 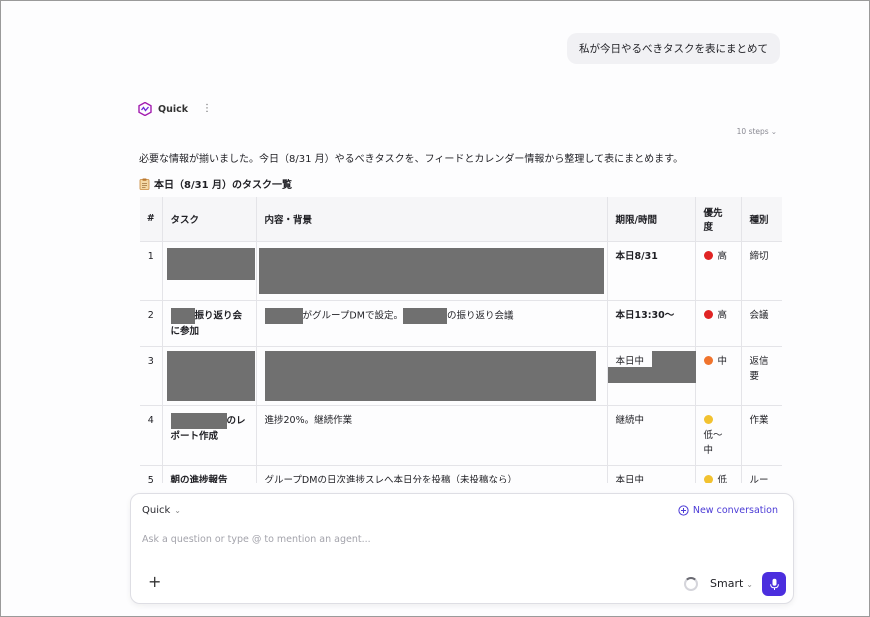 I want to click on task-text-b: に参加, so click(x=185, y=331).